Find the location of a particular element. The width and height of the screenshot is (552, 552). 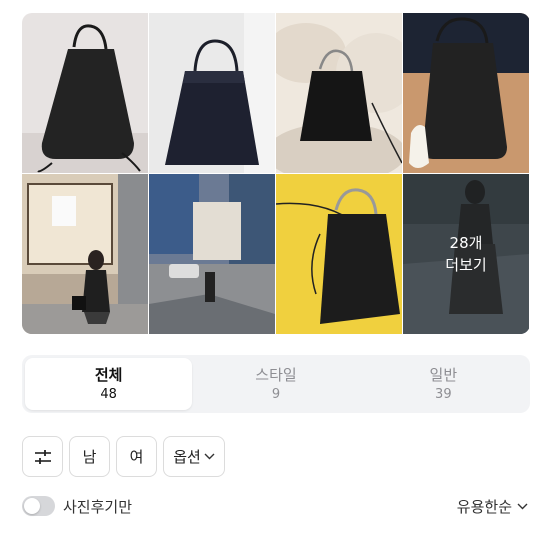

tab-style: 스타일 9 is located at coordinates (275, 384).